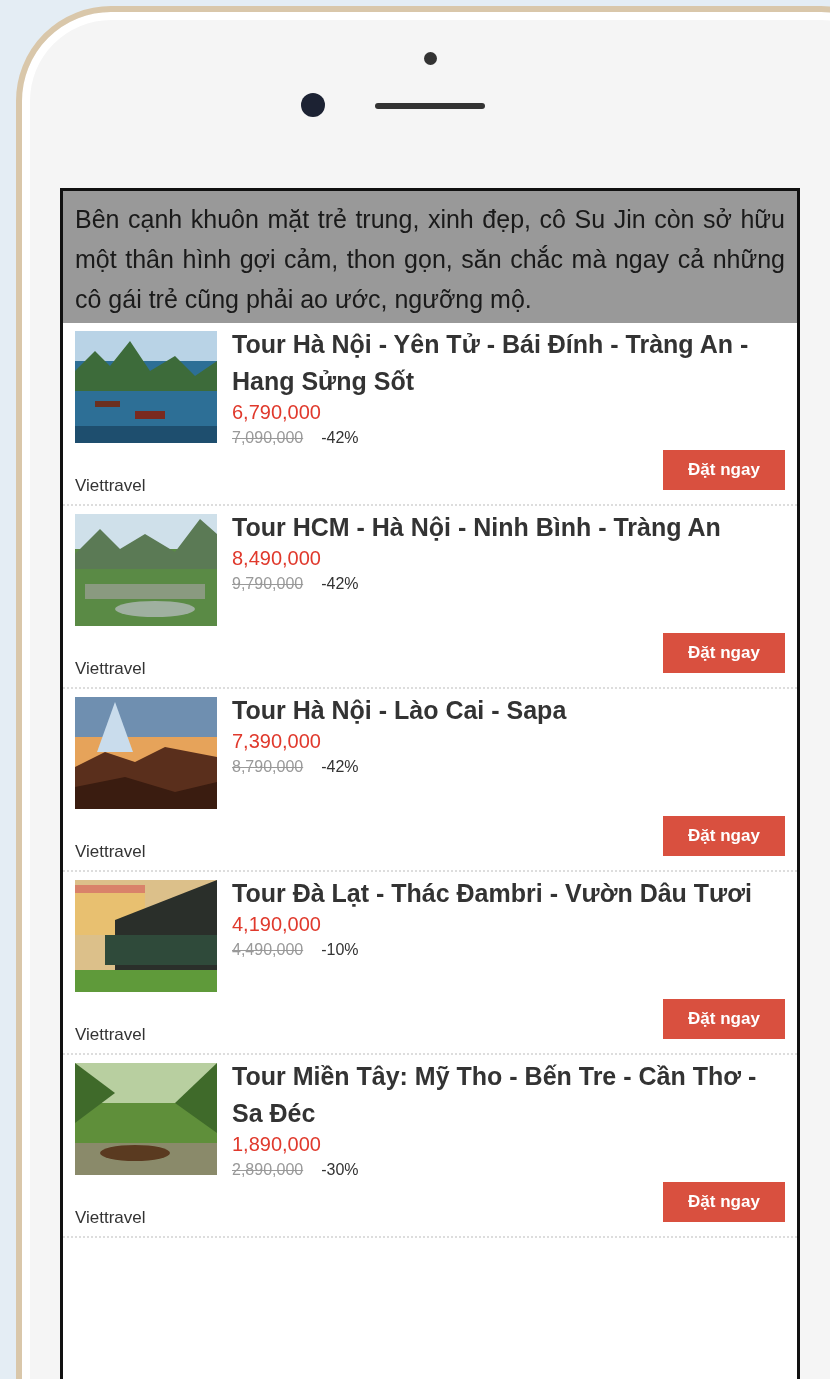 The width and height of the screenshot is (830, 1379). I want to click on tour-title: Tour Hà Nội - Yên Tử - Bái Đính - Tràng An - Hang Sửng Sốt, so click(508, 363).